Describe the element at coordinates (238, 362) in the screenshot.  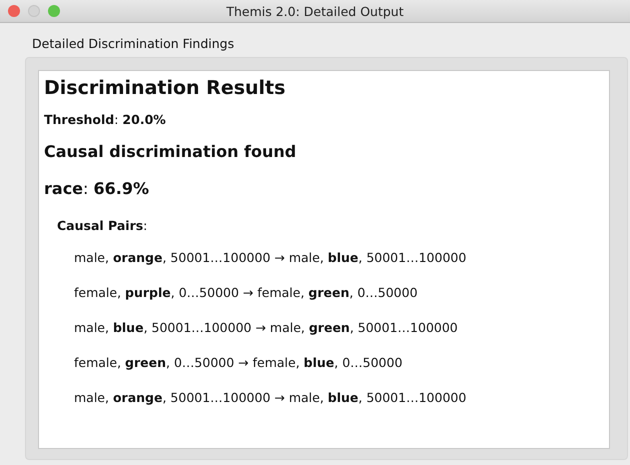
I see `causal-pair: female, green, 0…50000 → female, blue, 0…50000` at that location.